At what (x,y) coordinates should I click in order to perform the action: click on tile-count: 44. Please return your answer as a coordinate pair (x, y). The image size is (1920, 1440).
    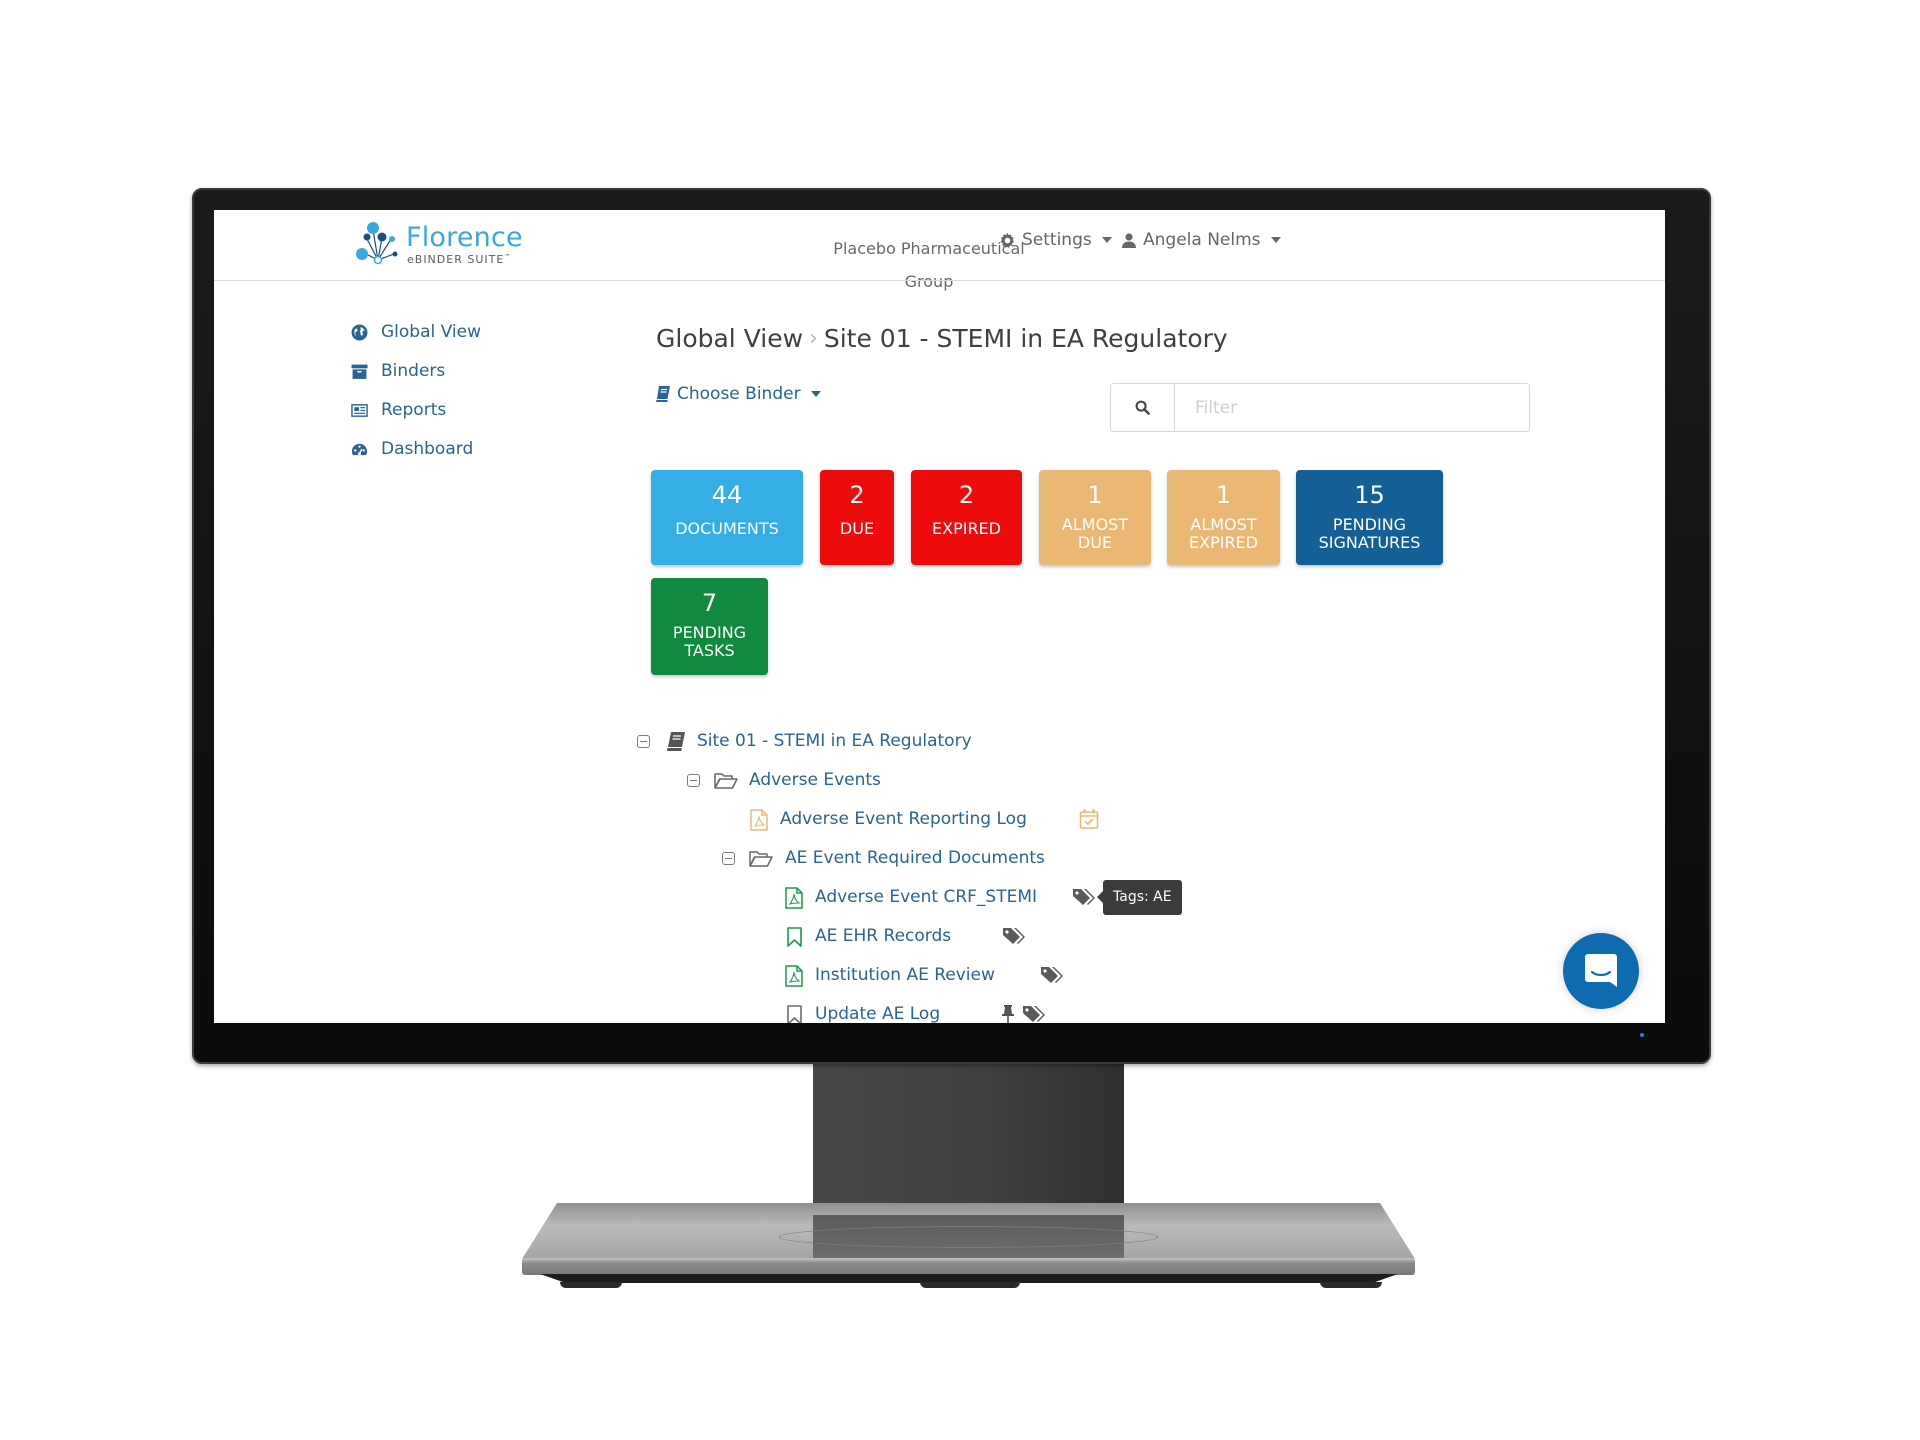
    Looking at the image, I should click on (727, 495).